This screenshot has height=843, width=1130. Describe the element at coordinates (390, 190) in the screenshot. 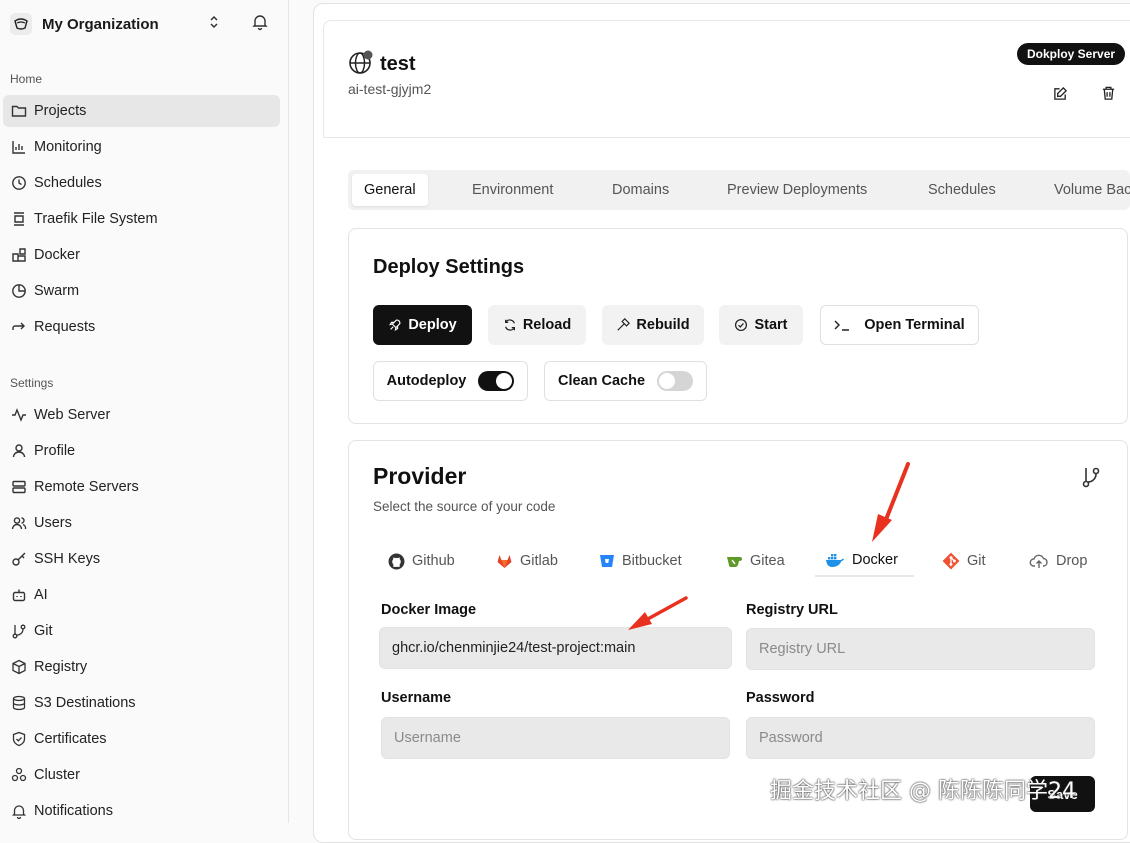

I see `tab-general: General` at that location.